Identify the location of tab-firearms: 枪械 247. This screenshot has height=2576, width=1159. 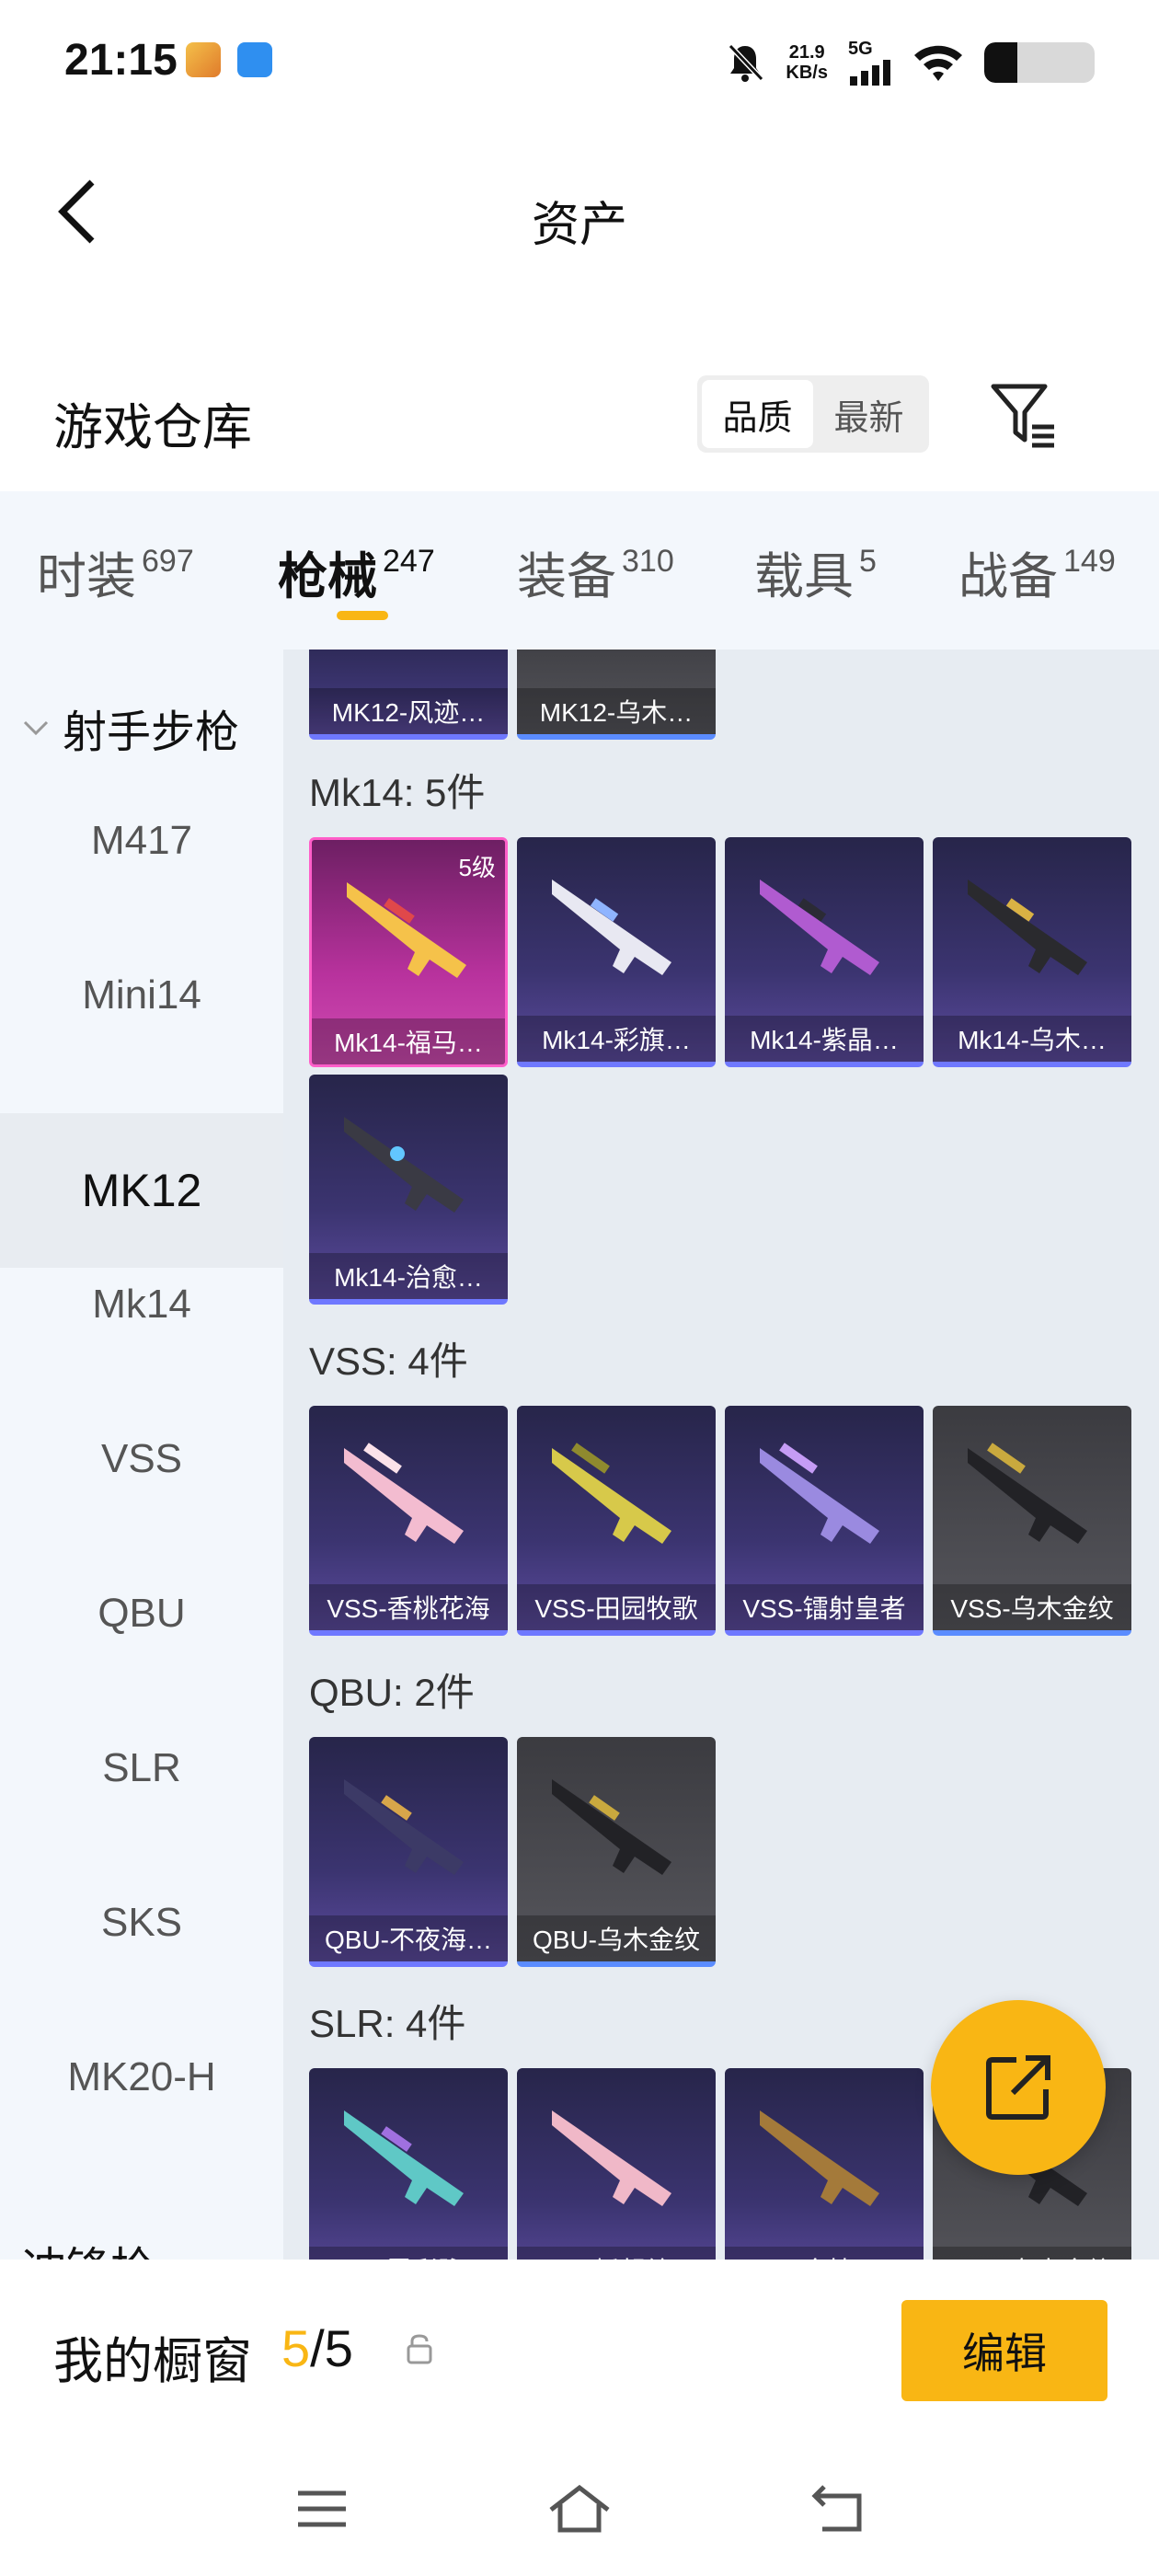
(356, 571).